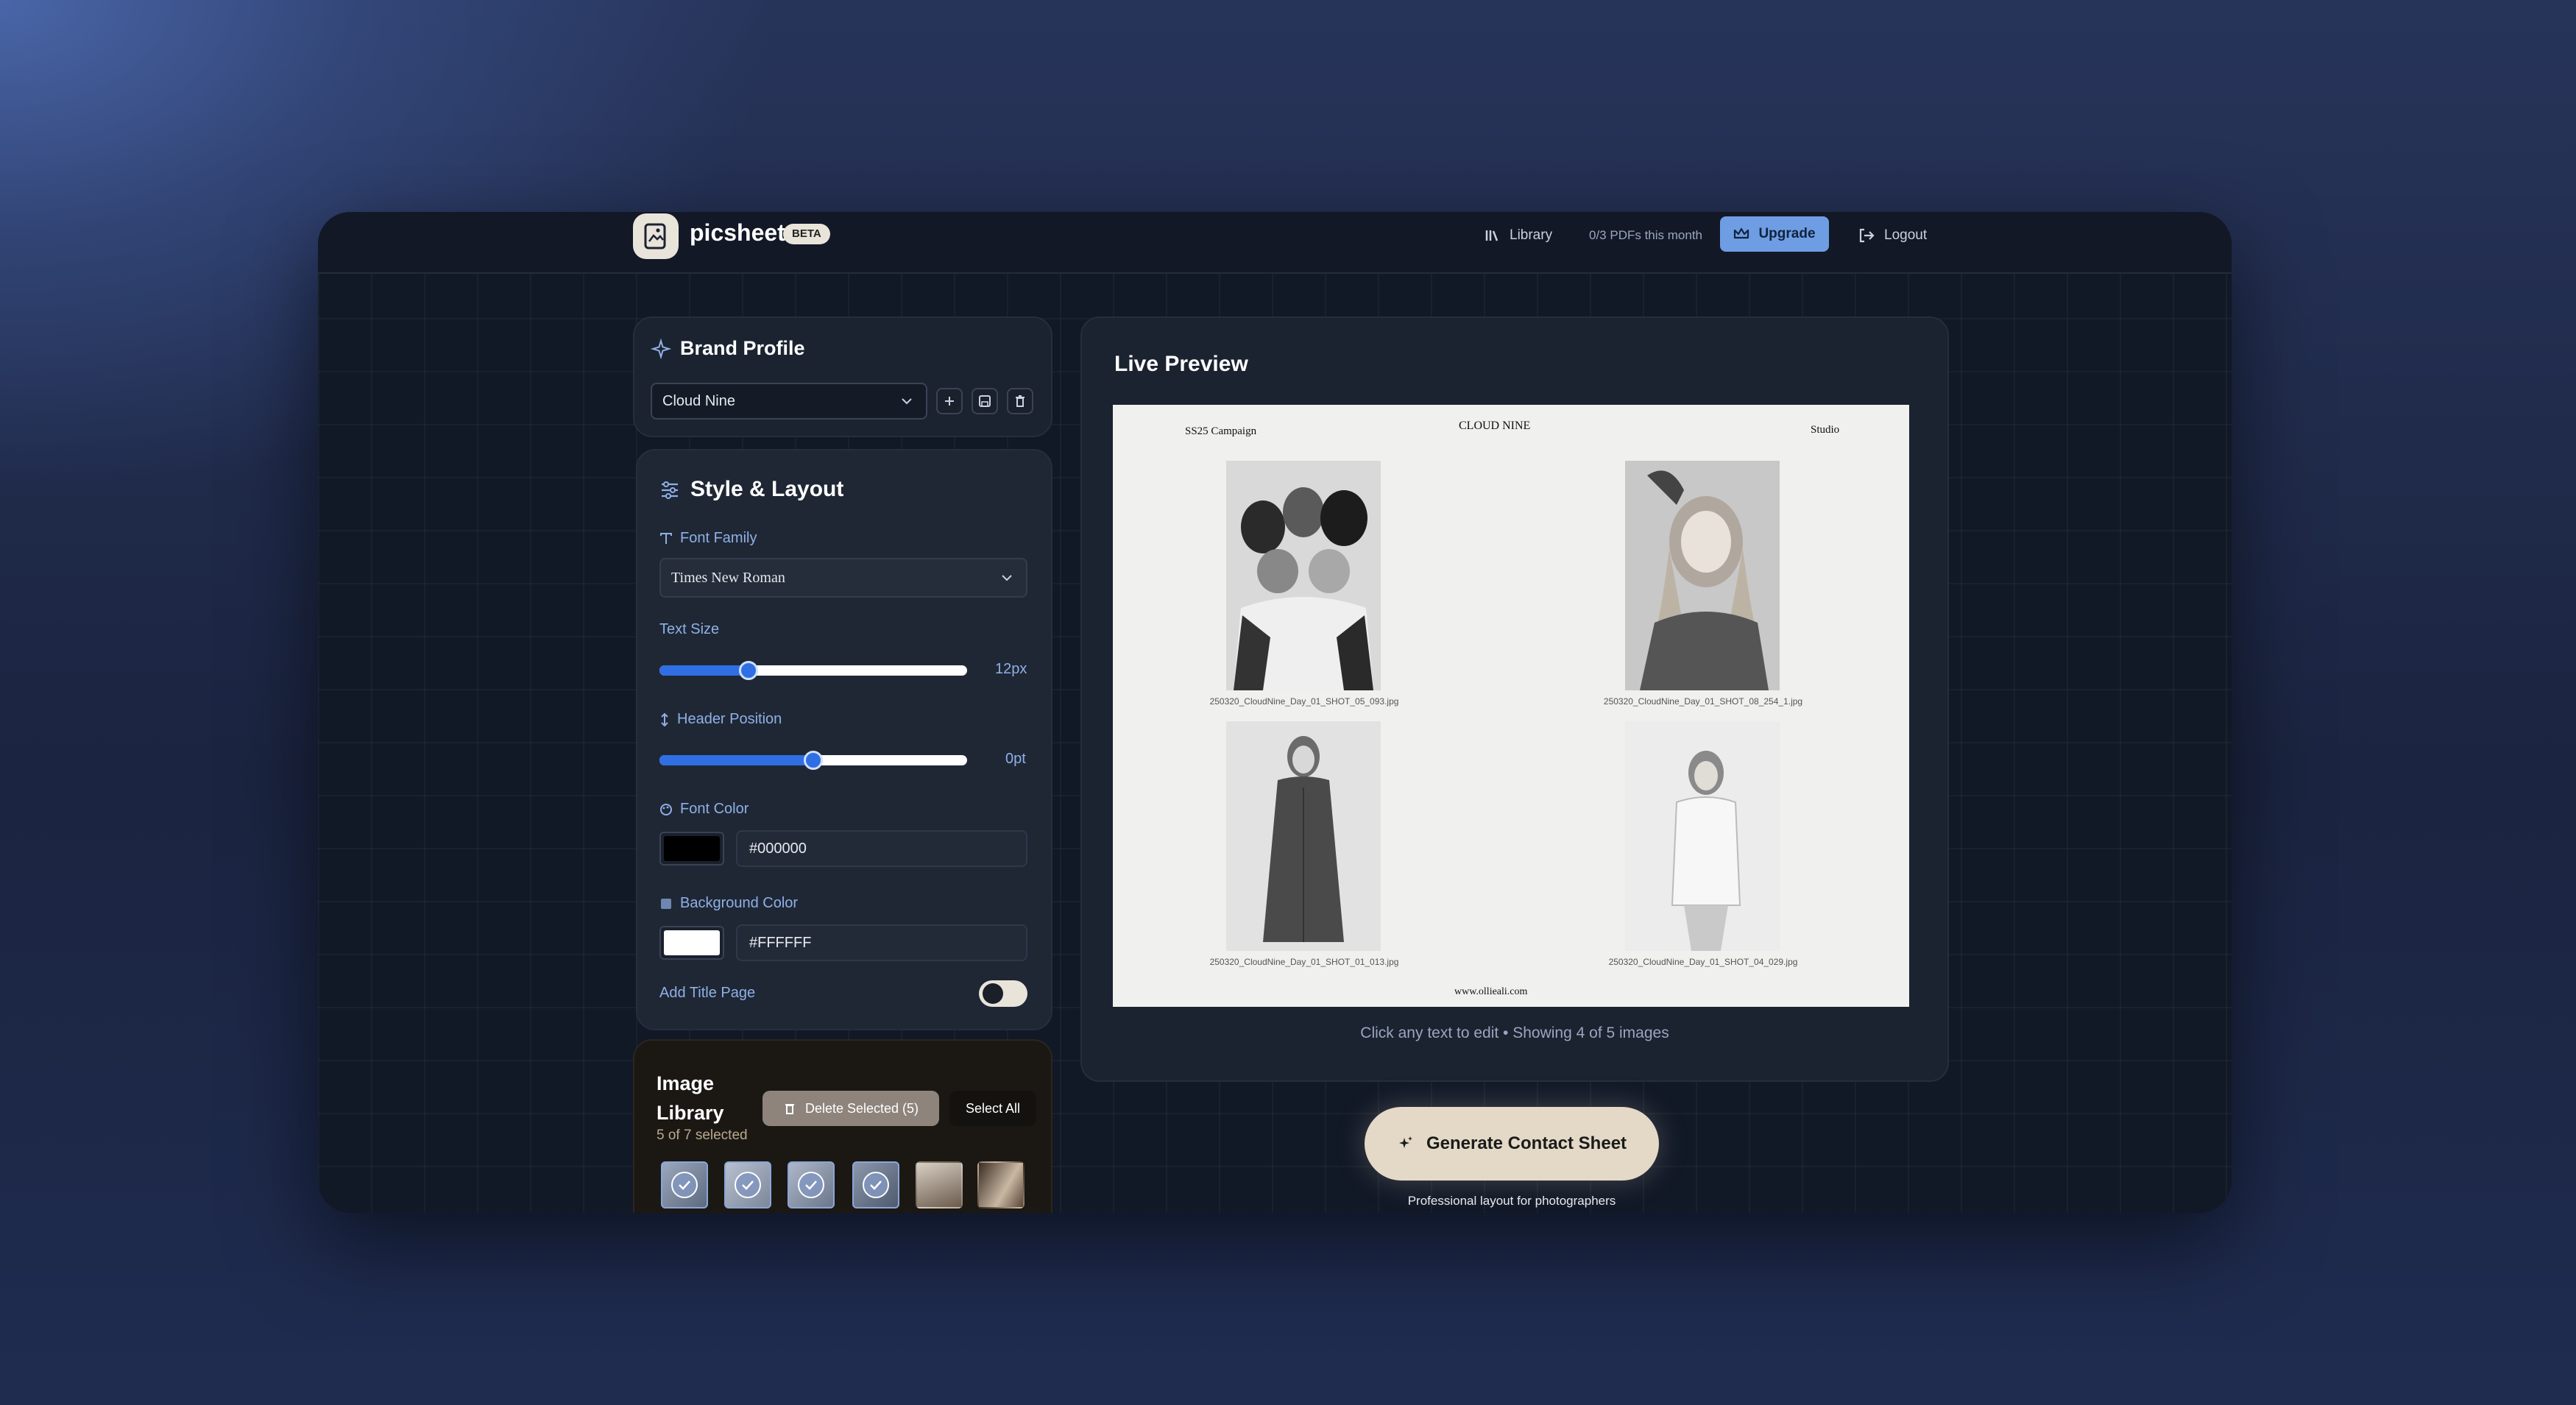 The width and height of the screenshot is (2576, 1405). I want to click on generate-subtitle: Professional layout for photographers, so click(1511, 1201).